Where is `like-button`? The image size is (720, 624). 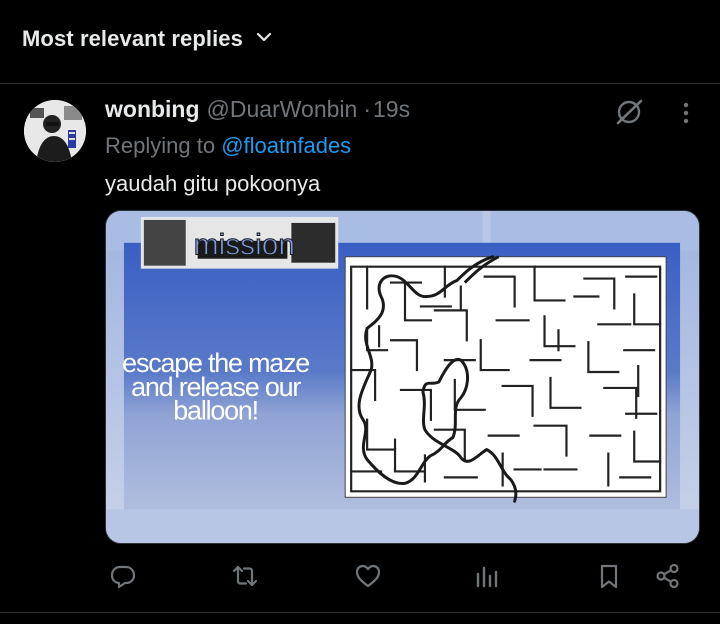
like-button is located at coordinates (368, 578).